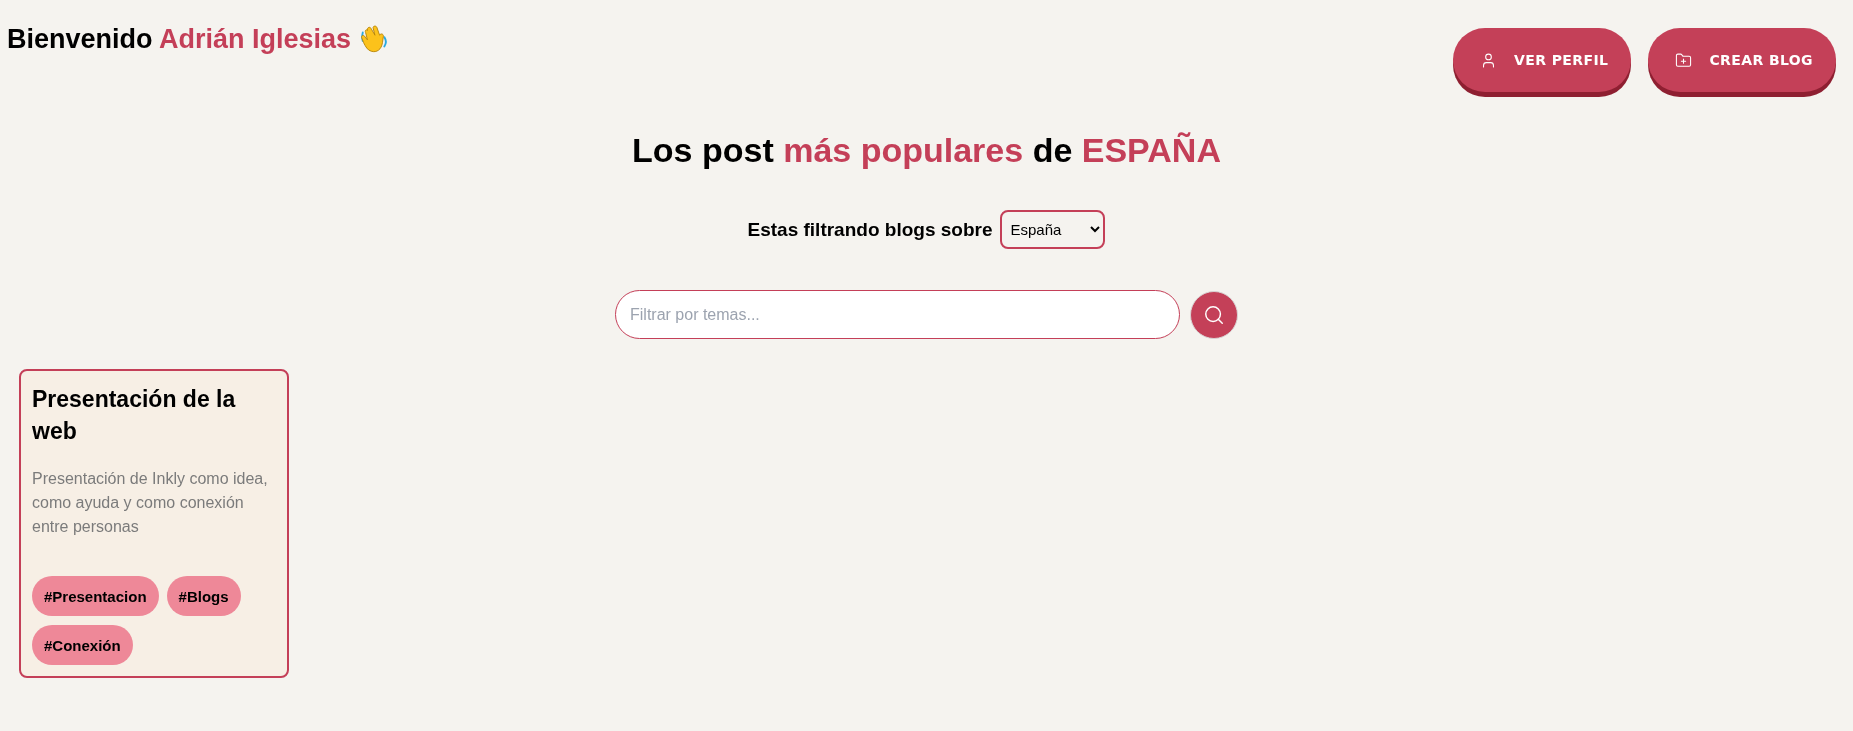 The width and height of the screenshot is (1853, 731). Describe the element at coordinates (1684, 60) in the screenshot. I see `folder-plus-icon` at that location.